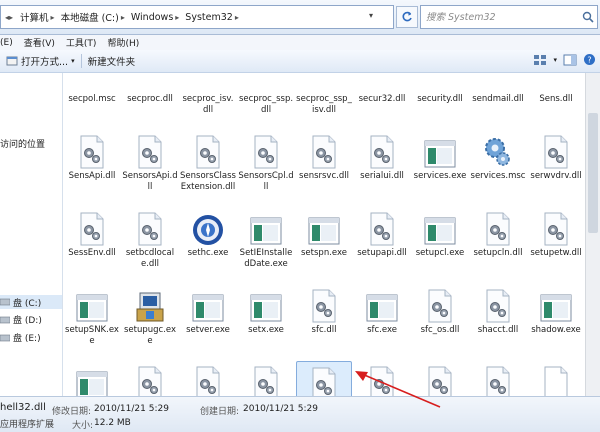  What do you see at coordinates (20, 337) in the screenshot?
I see `nav-drive-e: 盘 (E:)` at bounding box center [20, 337].